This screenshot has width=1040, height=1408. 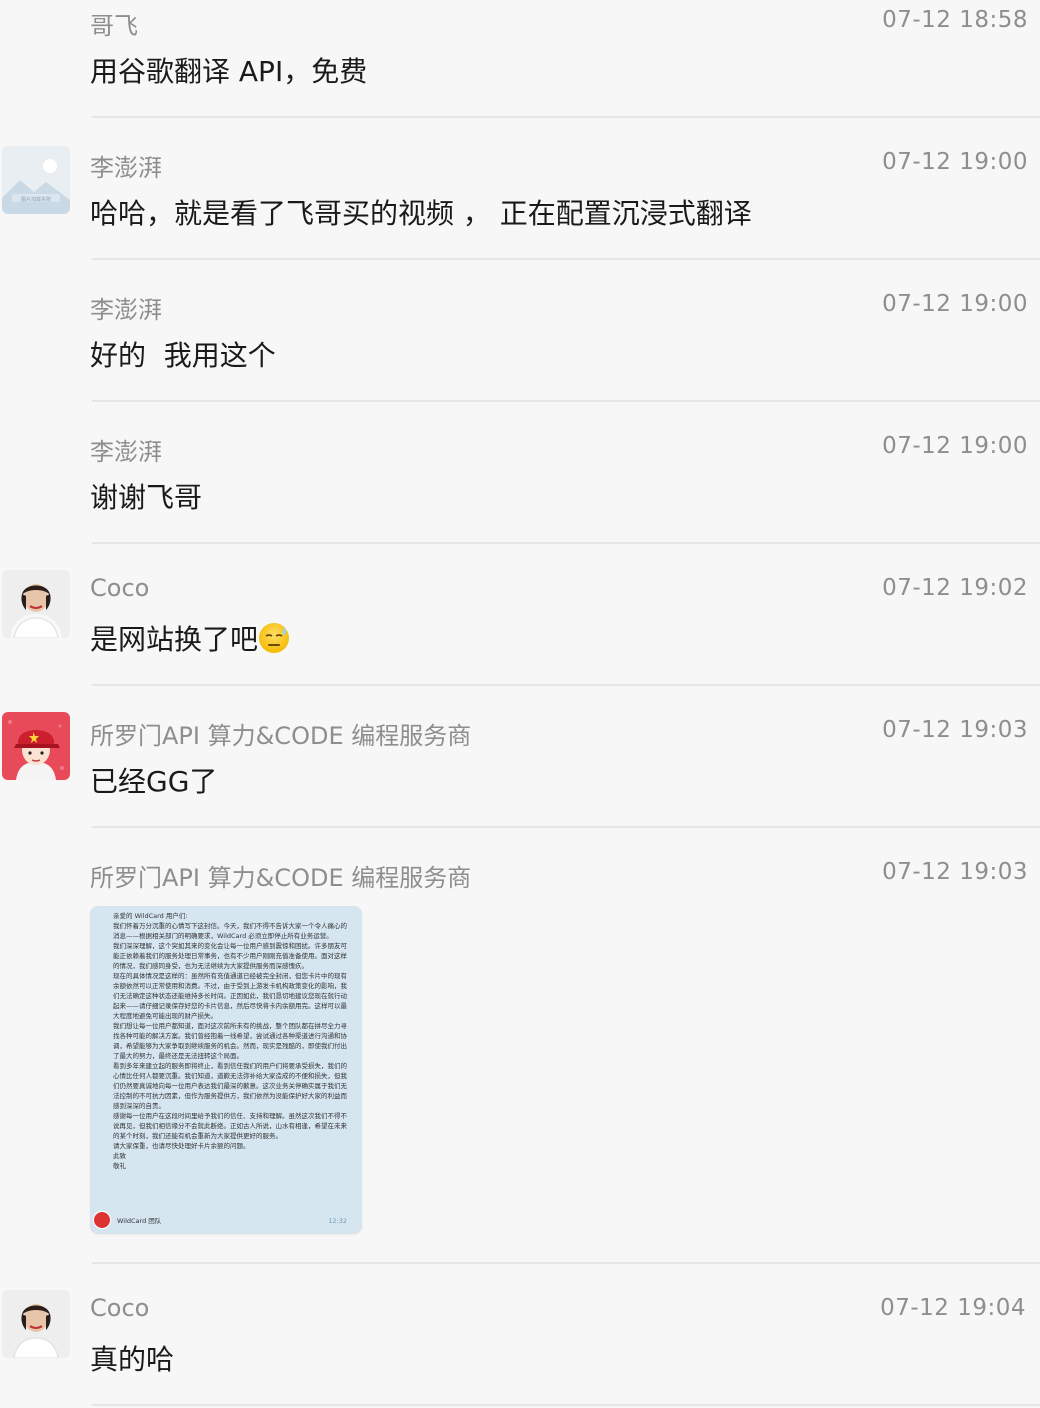 What do you see at coordinates (114, 26) in the screenshot?
I see `sender-name: 哥飞` at bounding box center [114, 26].